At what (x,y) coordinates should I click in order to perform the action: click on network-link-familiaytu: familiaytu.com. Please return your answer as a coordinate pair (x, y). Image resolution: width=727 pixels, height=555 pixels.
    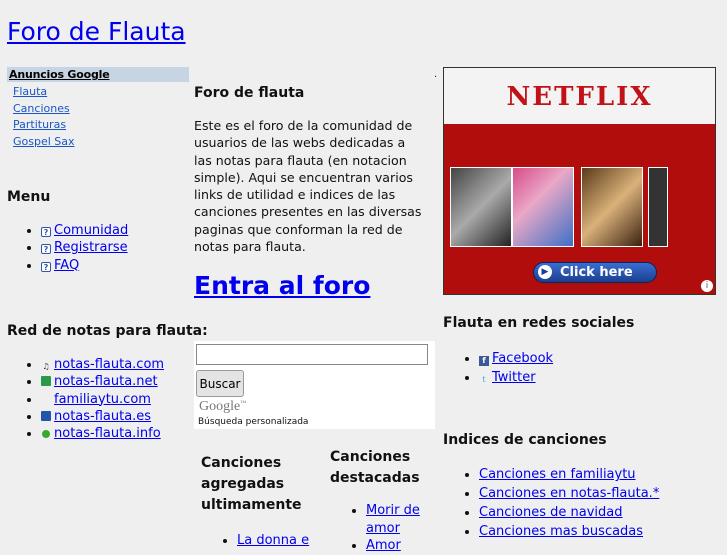
    Looking at the image, I should click on (102, 399).